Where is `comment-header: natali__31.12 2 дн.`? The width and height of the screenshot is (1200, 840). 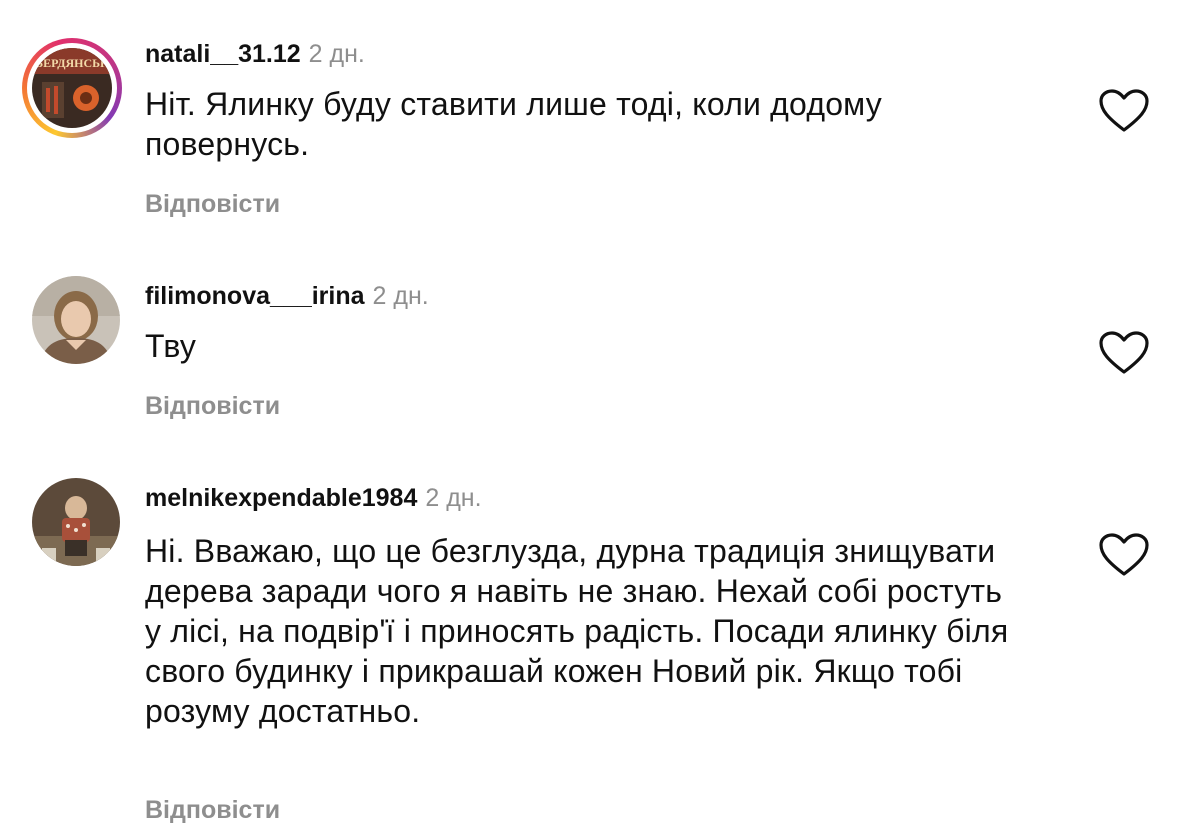
comment-header: natali__31.12 2 дн. is located at coordinates (255, 54).